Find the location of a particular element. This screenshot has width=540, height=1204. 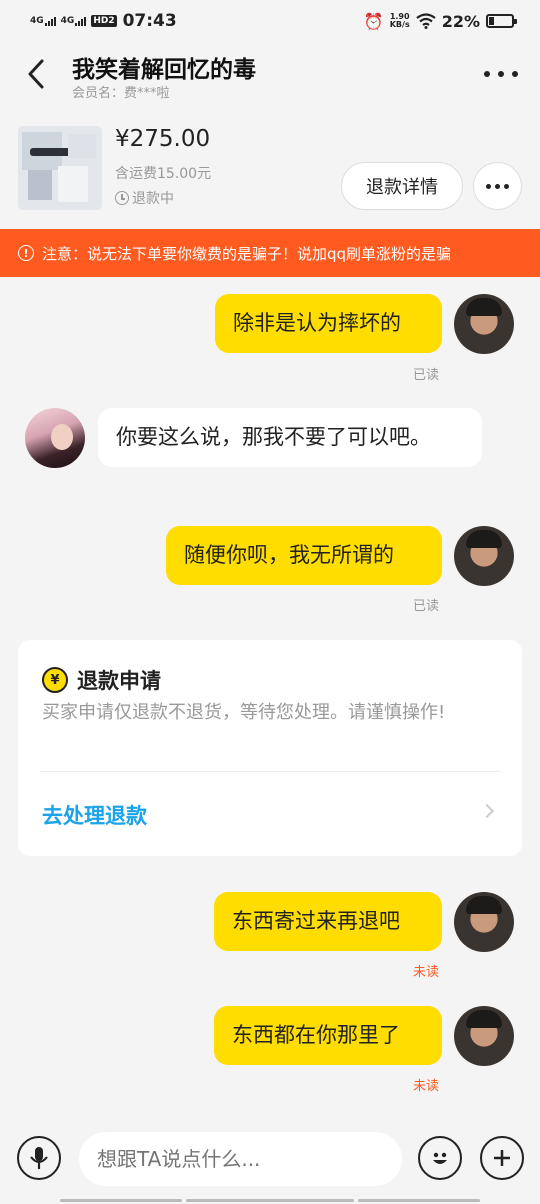

emoji-button is located at coordinates (440, 1158).